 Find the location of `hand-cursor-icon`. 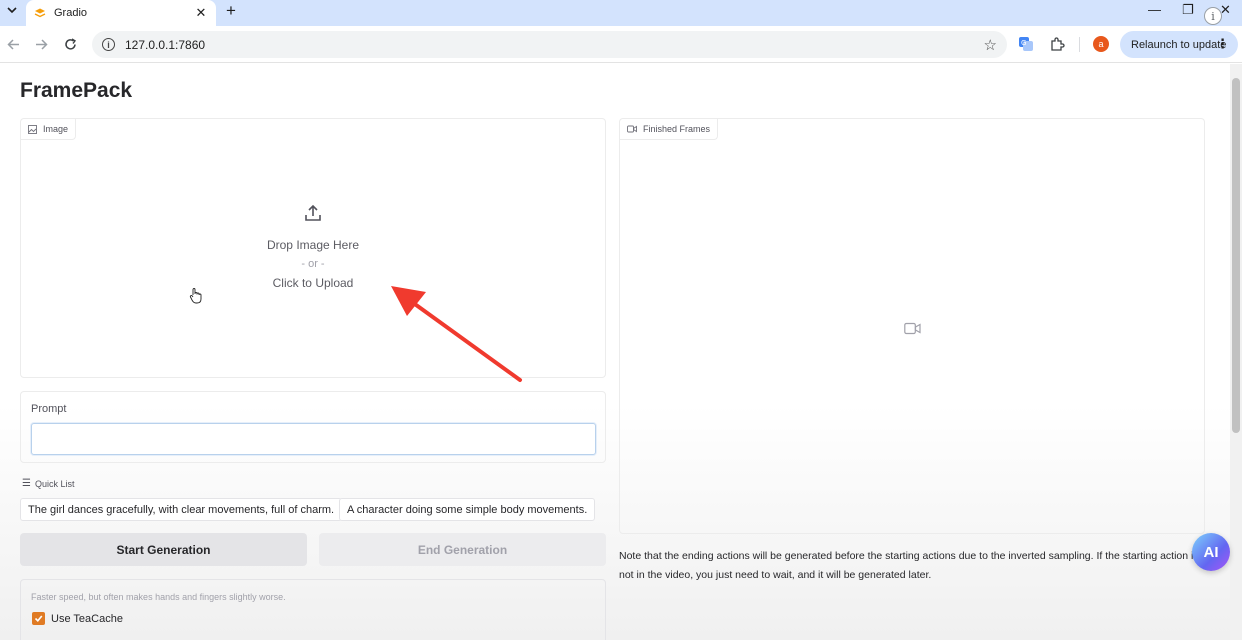

hand-cursor-icon is located at coordinates (195, 296).